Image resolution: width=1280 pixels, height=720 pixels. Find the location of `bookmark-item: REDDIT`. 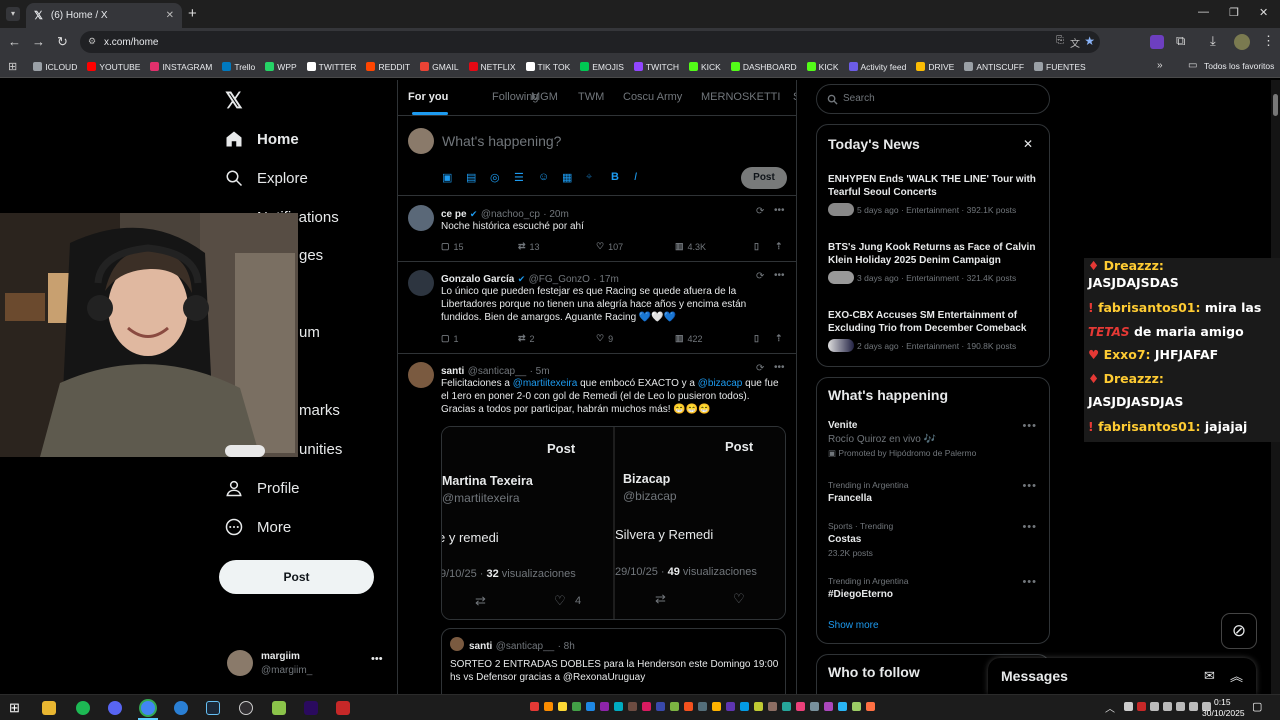

bookmark-item: REDDIT is located at coordinates (388, 67).